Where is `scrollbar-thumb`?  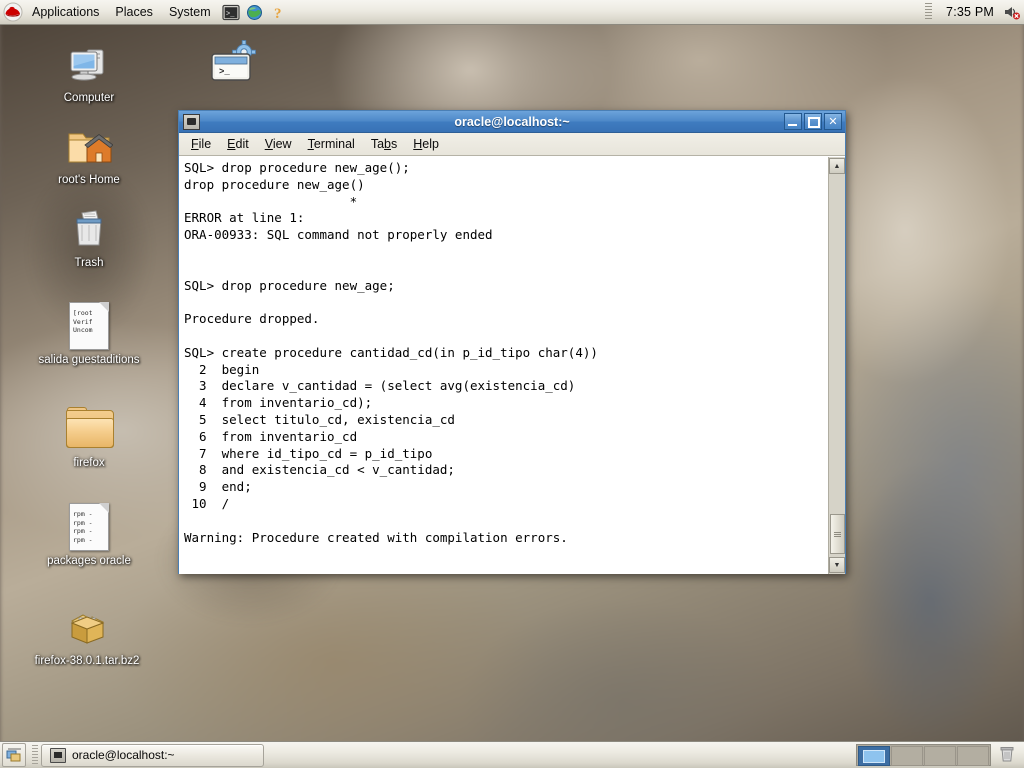
scrollbar-thumb is located at coordinates (837, 534).